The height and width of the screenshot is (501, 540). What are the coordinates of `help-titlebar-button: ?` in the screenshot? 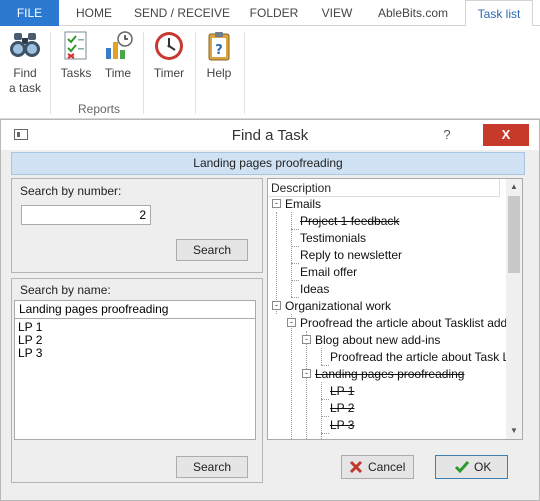 It's located at (447, 135).